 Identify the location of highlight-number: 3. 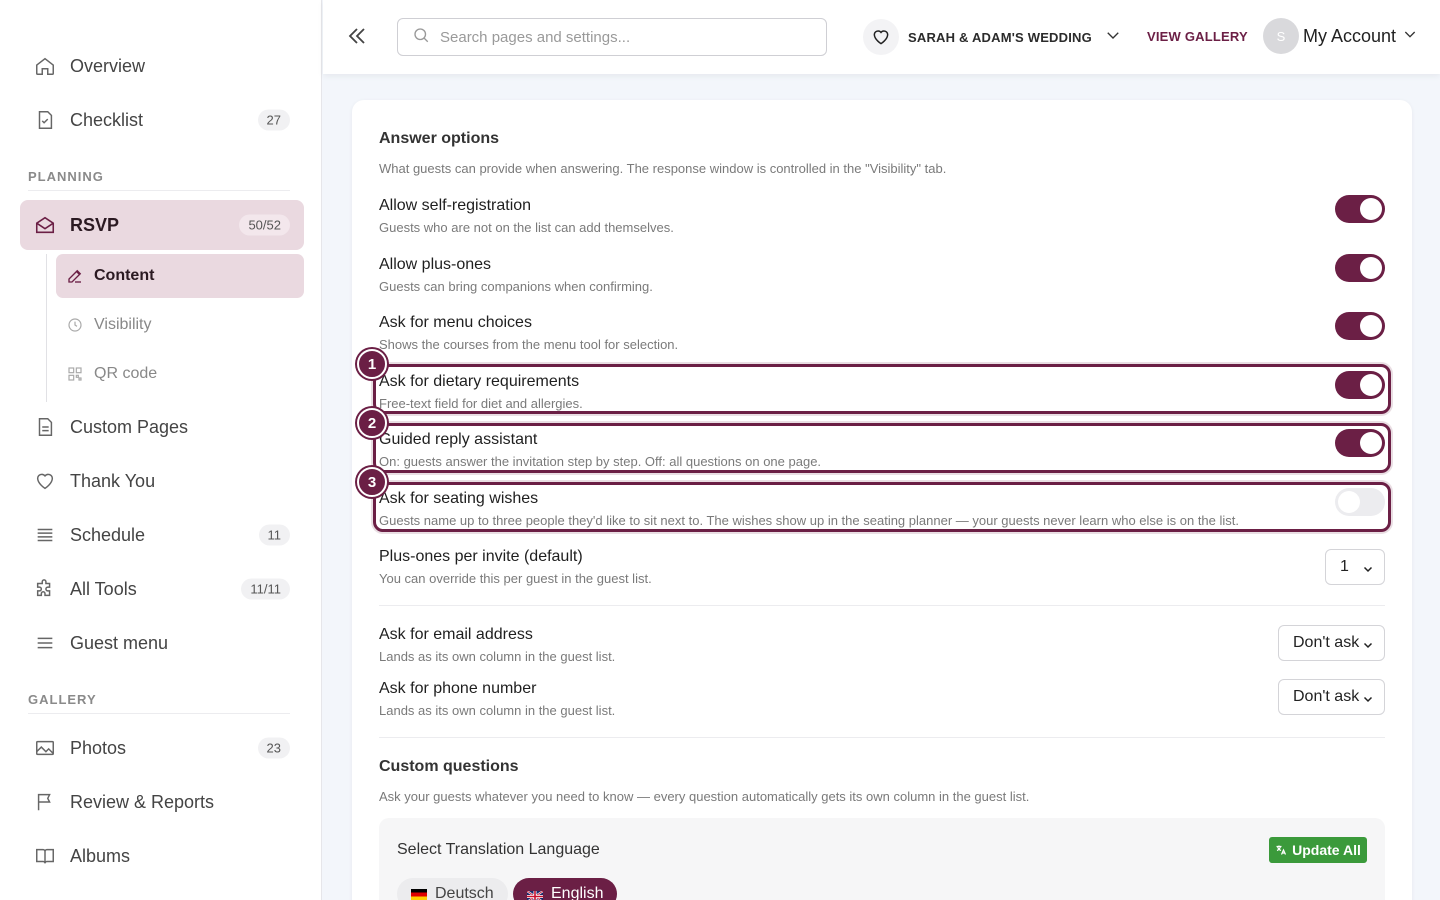
(372, 482).